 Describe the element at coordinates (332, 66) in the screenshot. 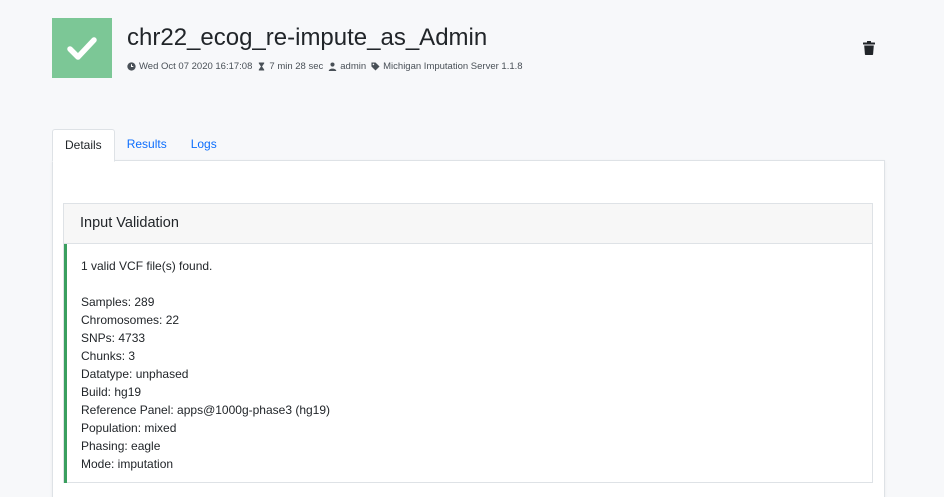

I see `user-icon` at that location.